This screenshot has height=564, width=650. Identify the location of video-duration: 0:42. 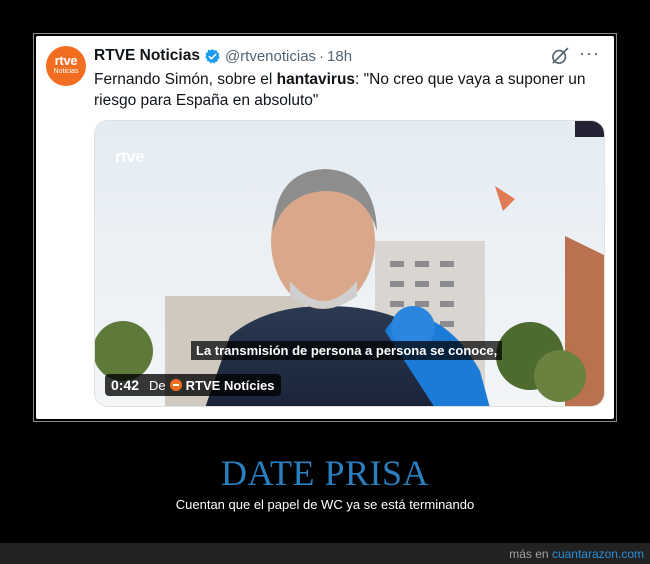
(125, 385).